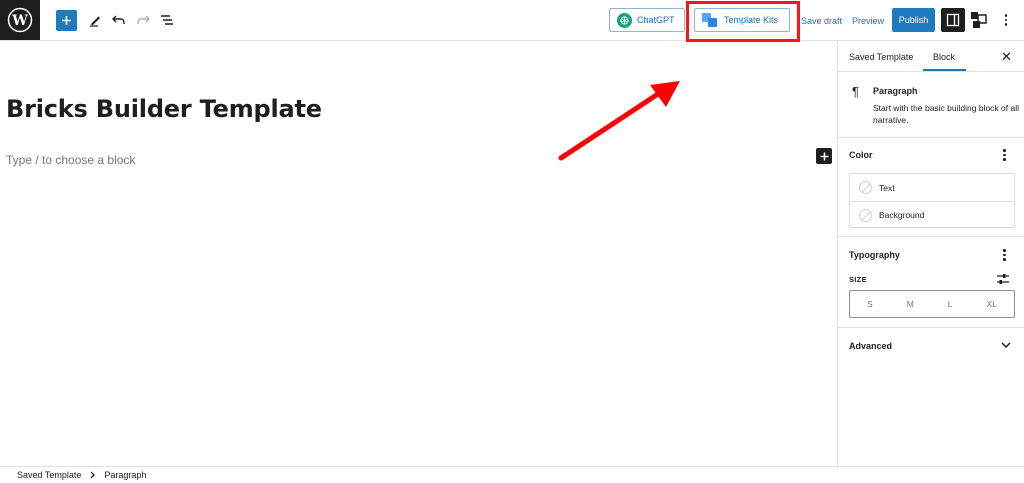 The height and width of the screenshot is (483, 1024). Describe the element at coordinates (143, 20) in the screenshot. I see `redo-icon` at that location.